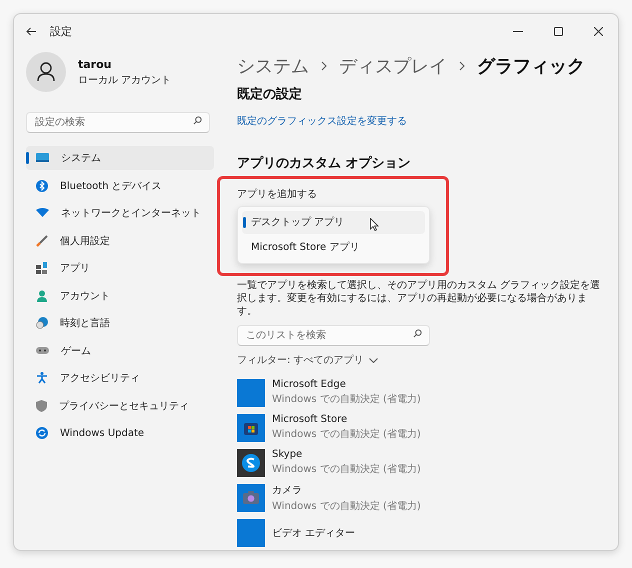 The height and width of the screenshot is (568, 632). Describe the element at coordinates (420, 497) in the screenshot. I see `app-list-item: カメラ Windows での自動決定 (省電力)` at that location.